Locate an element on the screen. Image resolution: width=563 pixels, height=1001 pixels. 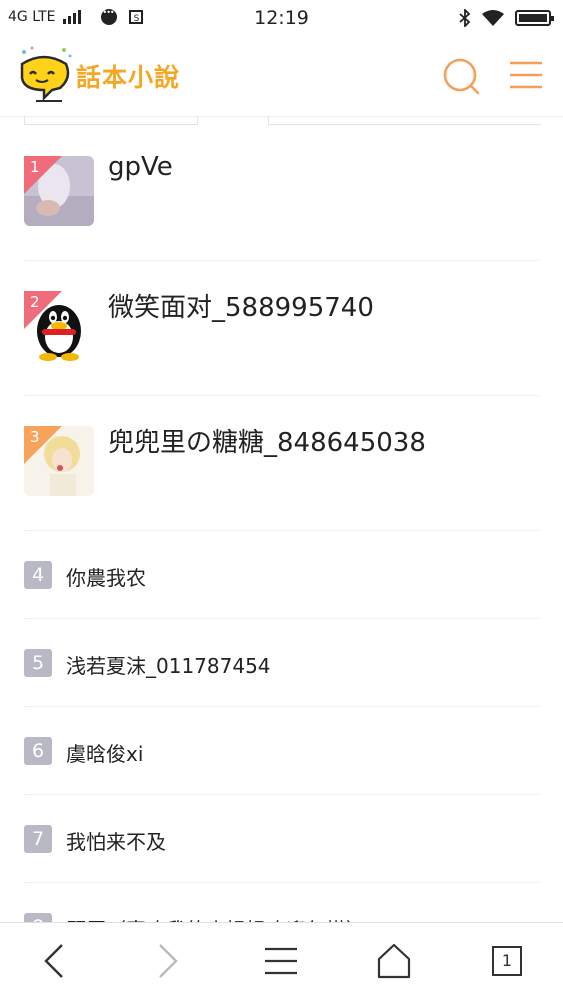
list-item: 3 兜兜里の糖糖_848645038 is located at coordinates (282, 463).